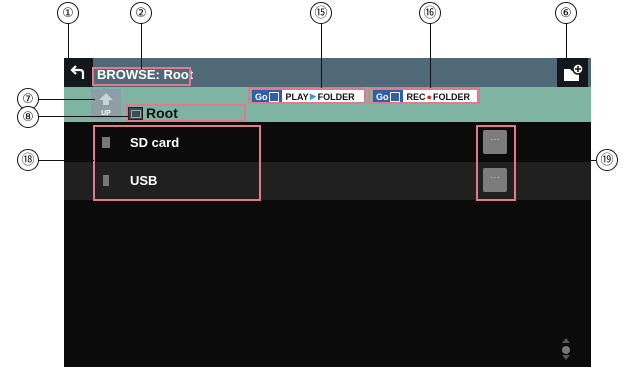  I want to click on callout-15: ⑮, so click(321, 13).